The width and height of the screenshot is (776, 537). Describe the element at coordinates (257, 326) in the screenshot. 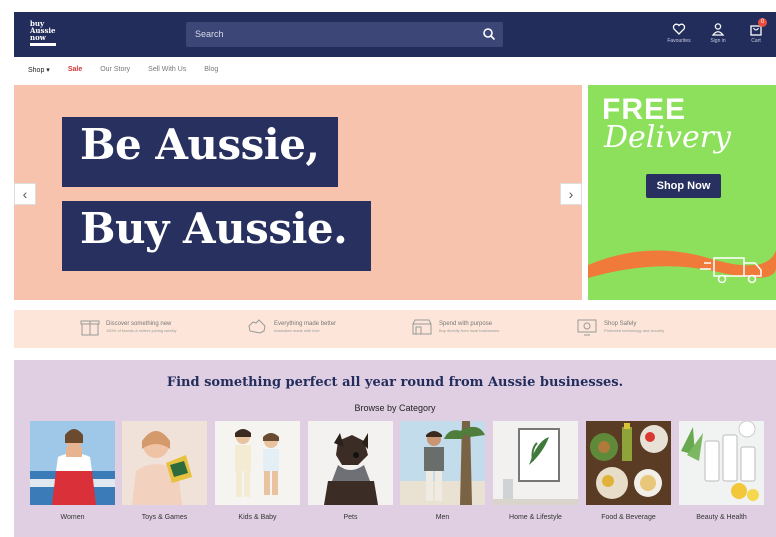

I see `australia-map-icon` at that location.